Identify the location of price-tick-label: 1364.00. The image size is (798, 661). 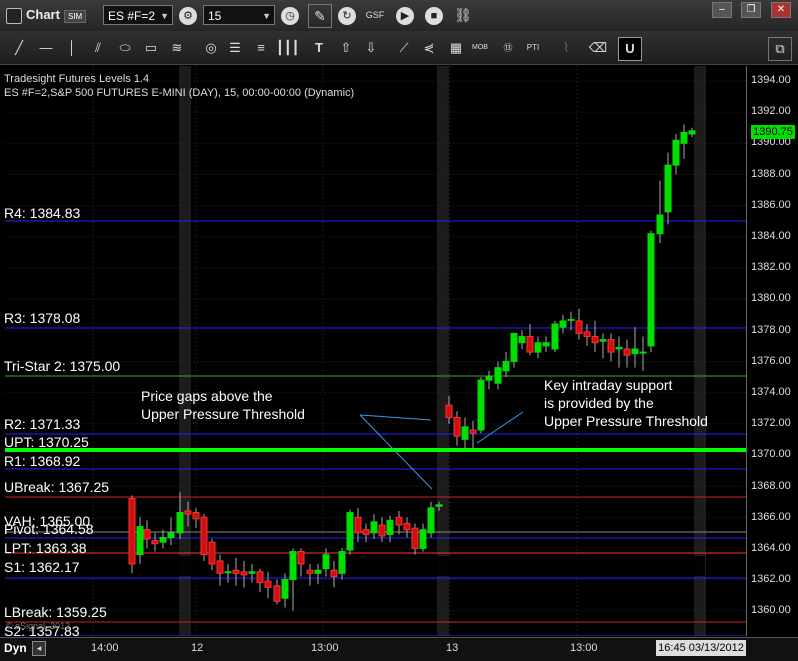
(771, 548).